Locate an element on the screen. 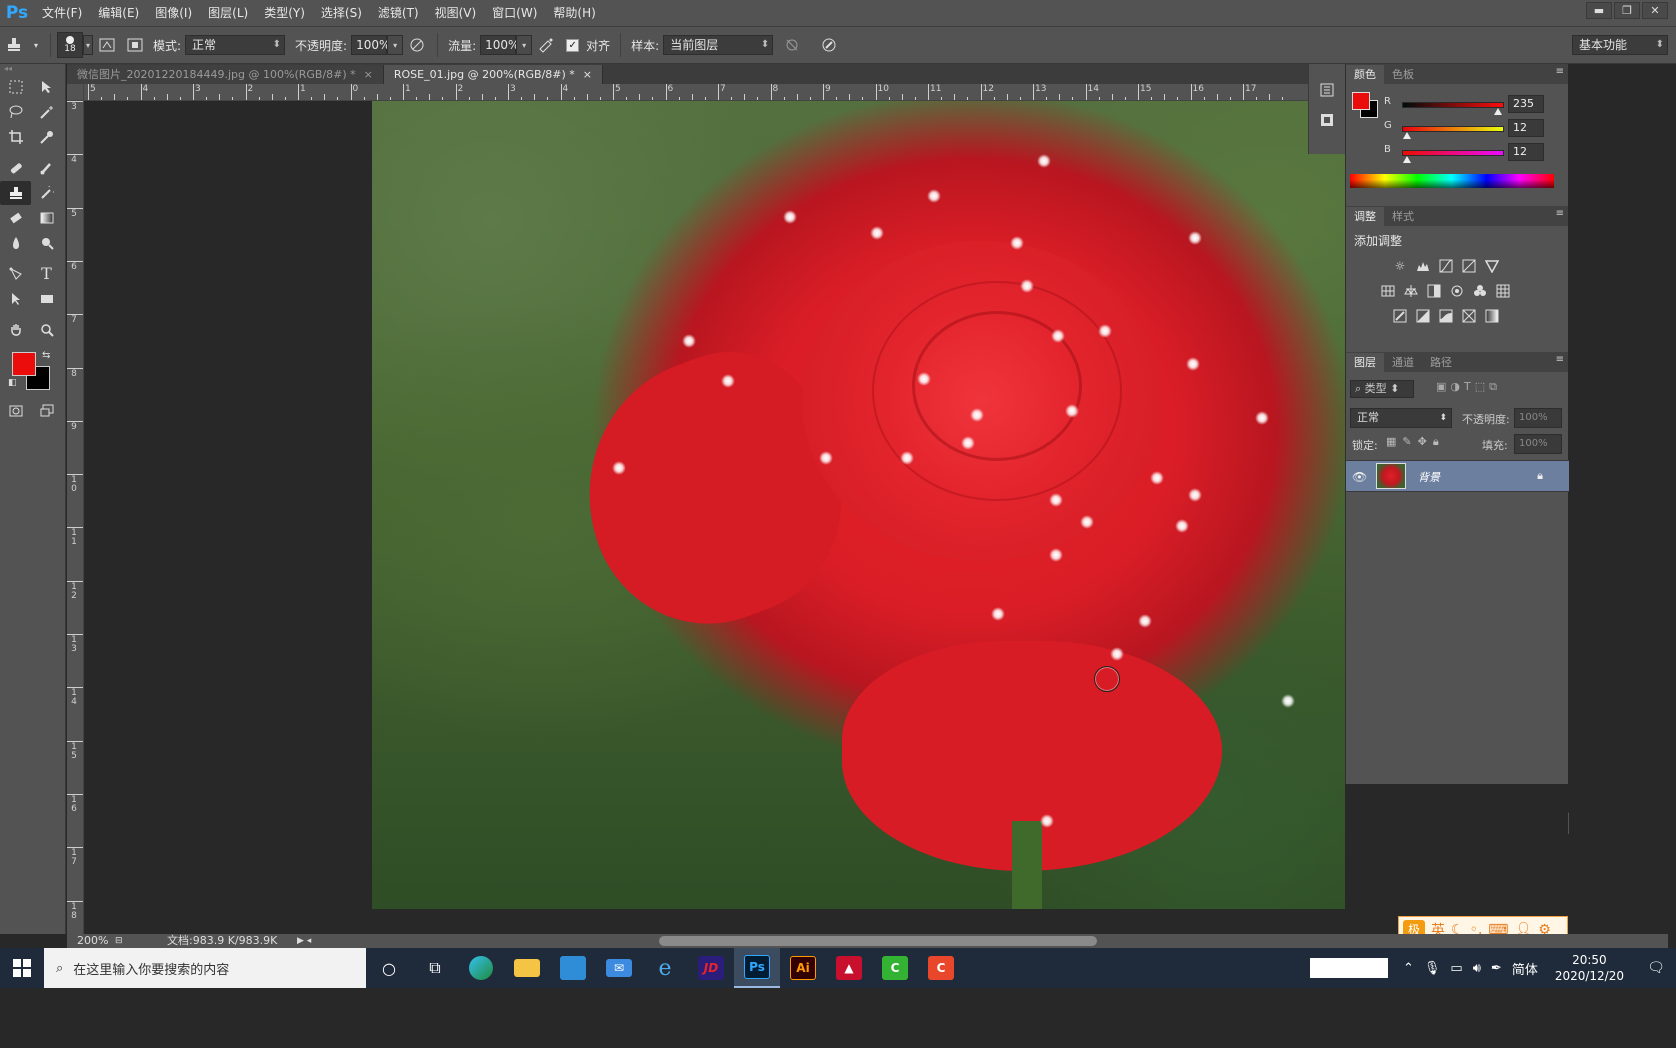 The width and height of the screenshot is (1676, 1048). pressure-size-icon is located at coordinates (829, 45).